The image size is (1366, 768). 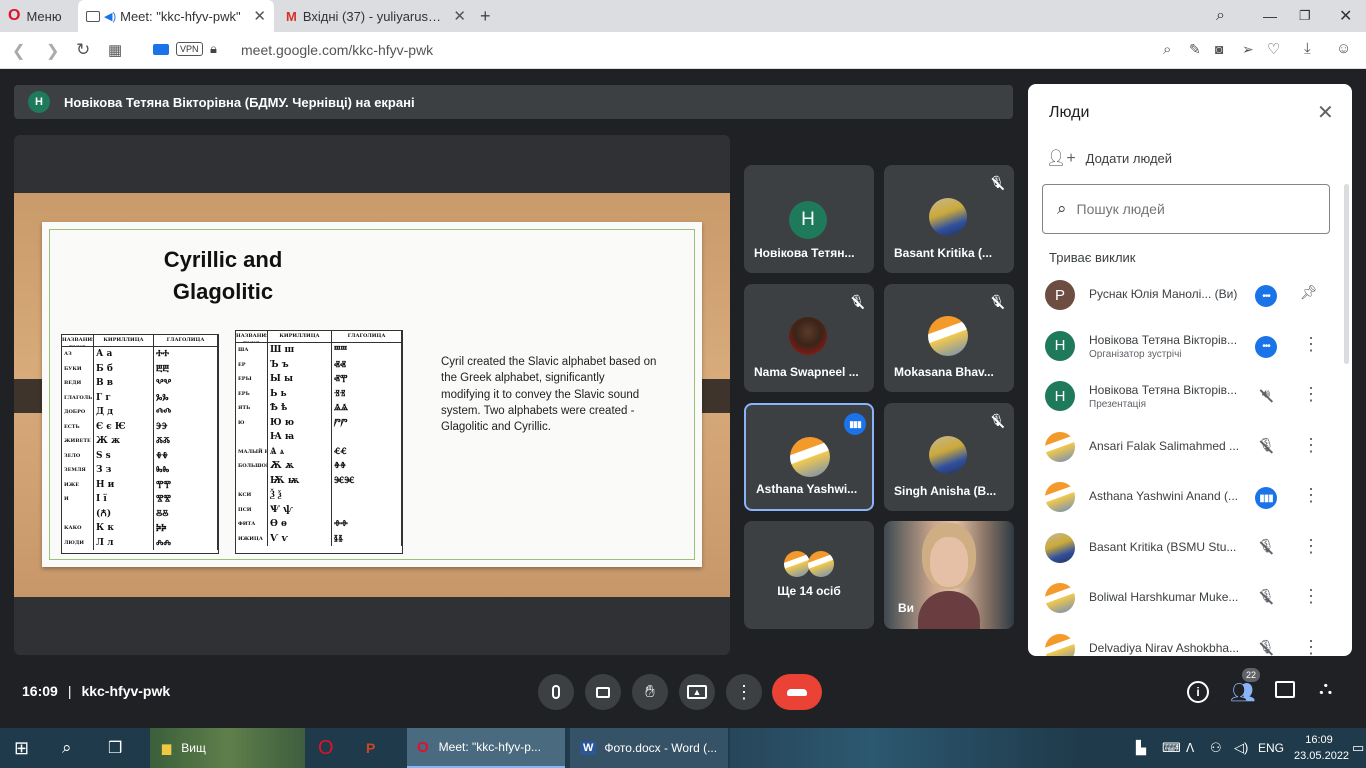 I want to click on camera-in-use-icon, so click(x=161, y=49).